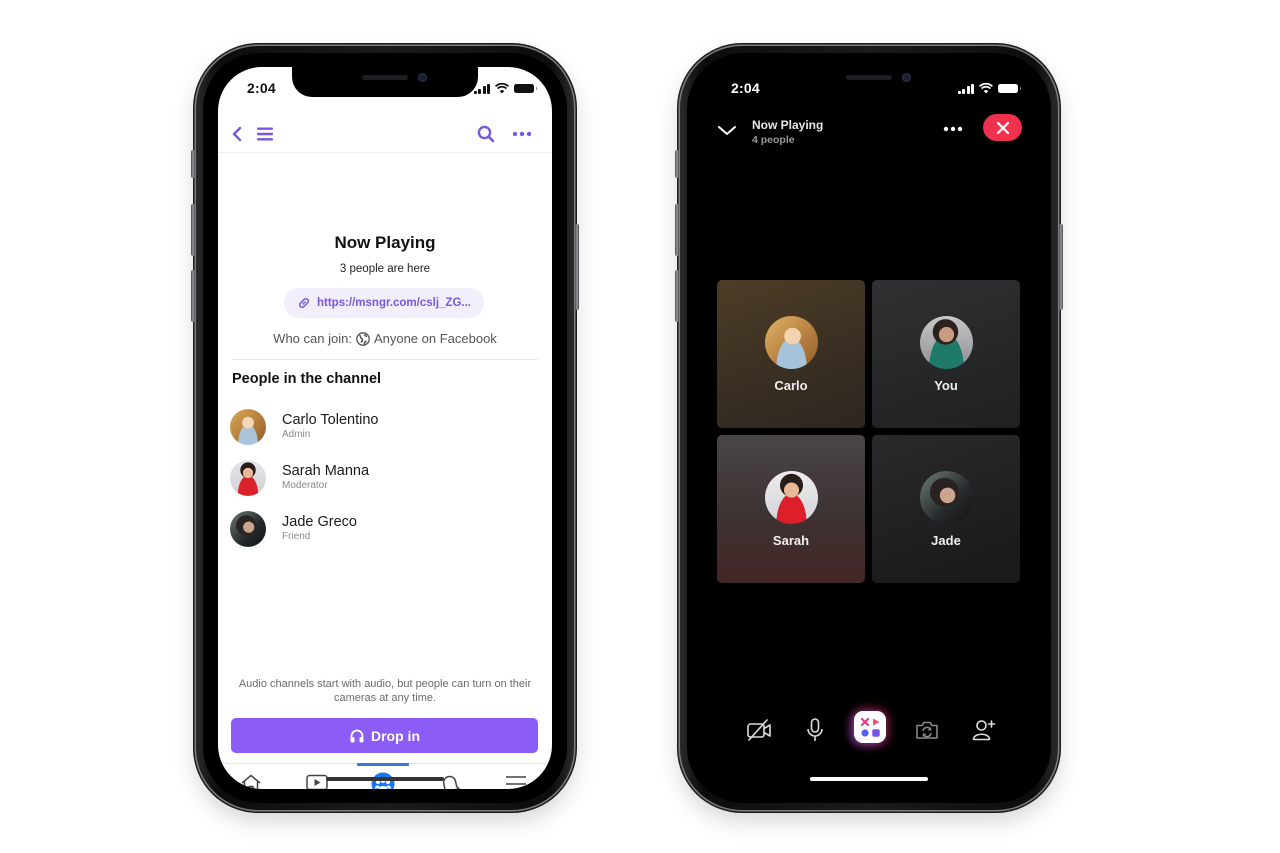  What do you see at coordinates (486, 134) in the screenshot?
I see `search-icon` at bounding box center [486, 134].